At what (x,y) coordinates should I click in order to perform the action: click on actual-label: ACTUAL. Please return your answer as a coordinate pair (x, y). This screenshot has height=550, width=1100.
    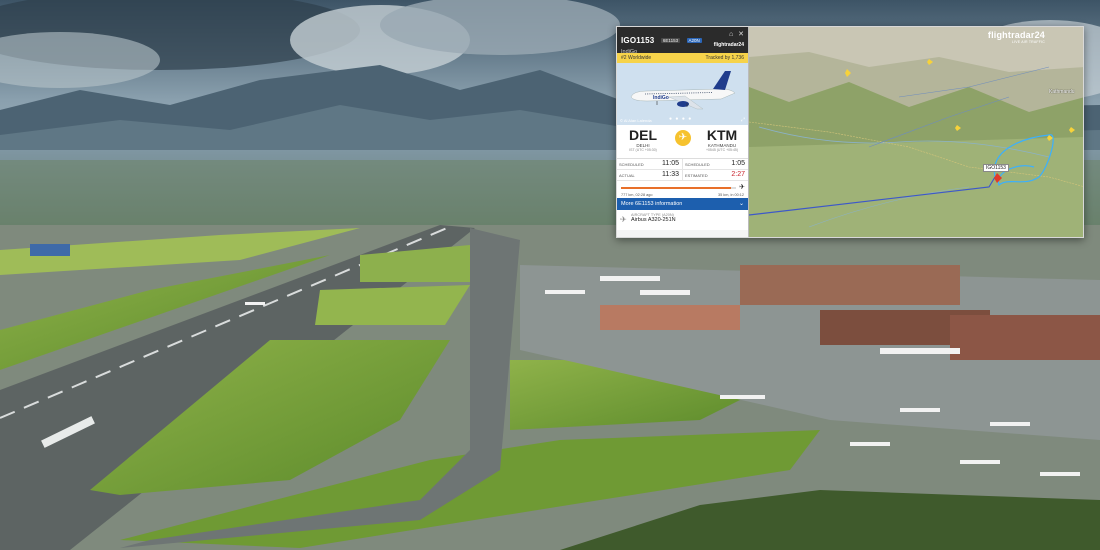
    Looking at the image, I should click on (627, 175).